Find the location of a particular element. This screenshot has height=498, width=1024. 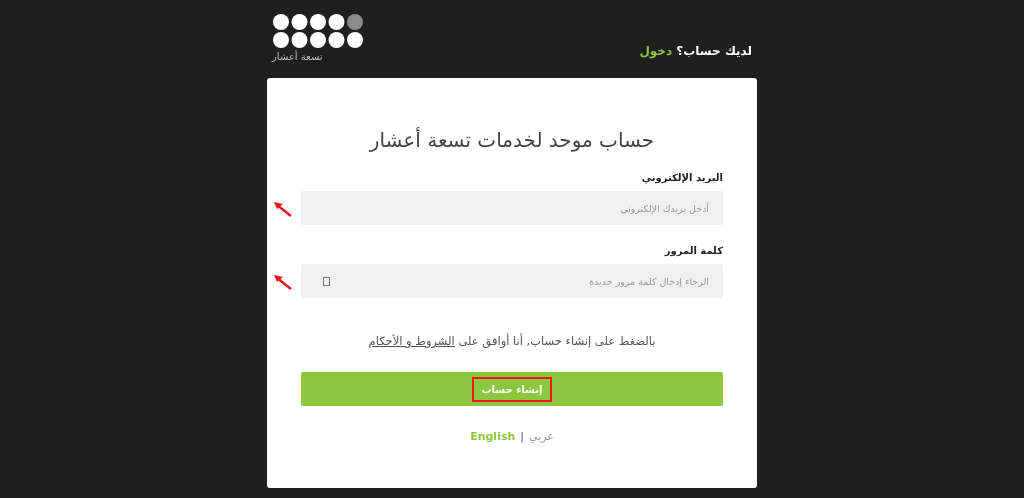

logo-caption: تسعة أعشار is located at coordinates (297, 56).